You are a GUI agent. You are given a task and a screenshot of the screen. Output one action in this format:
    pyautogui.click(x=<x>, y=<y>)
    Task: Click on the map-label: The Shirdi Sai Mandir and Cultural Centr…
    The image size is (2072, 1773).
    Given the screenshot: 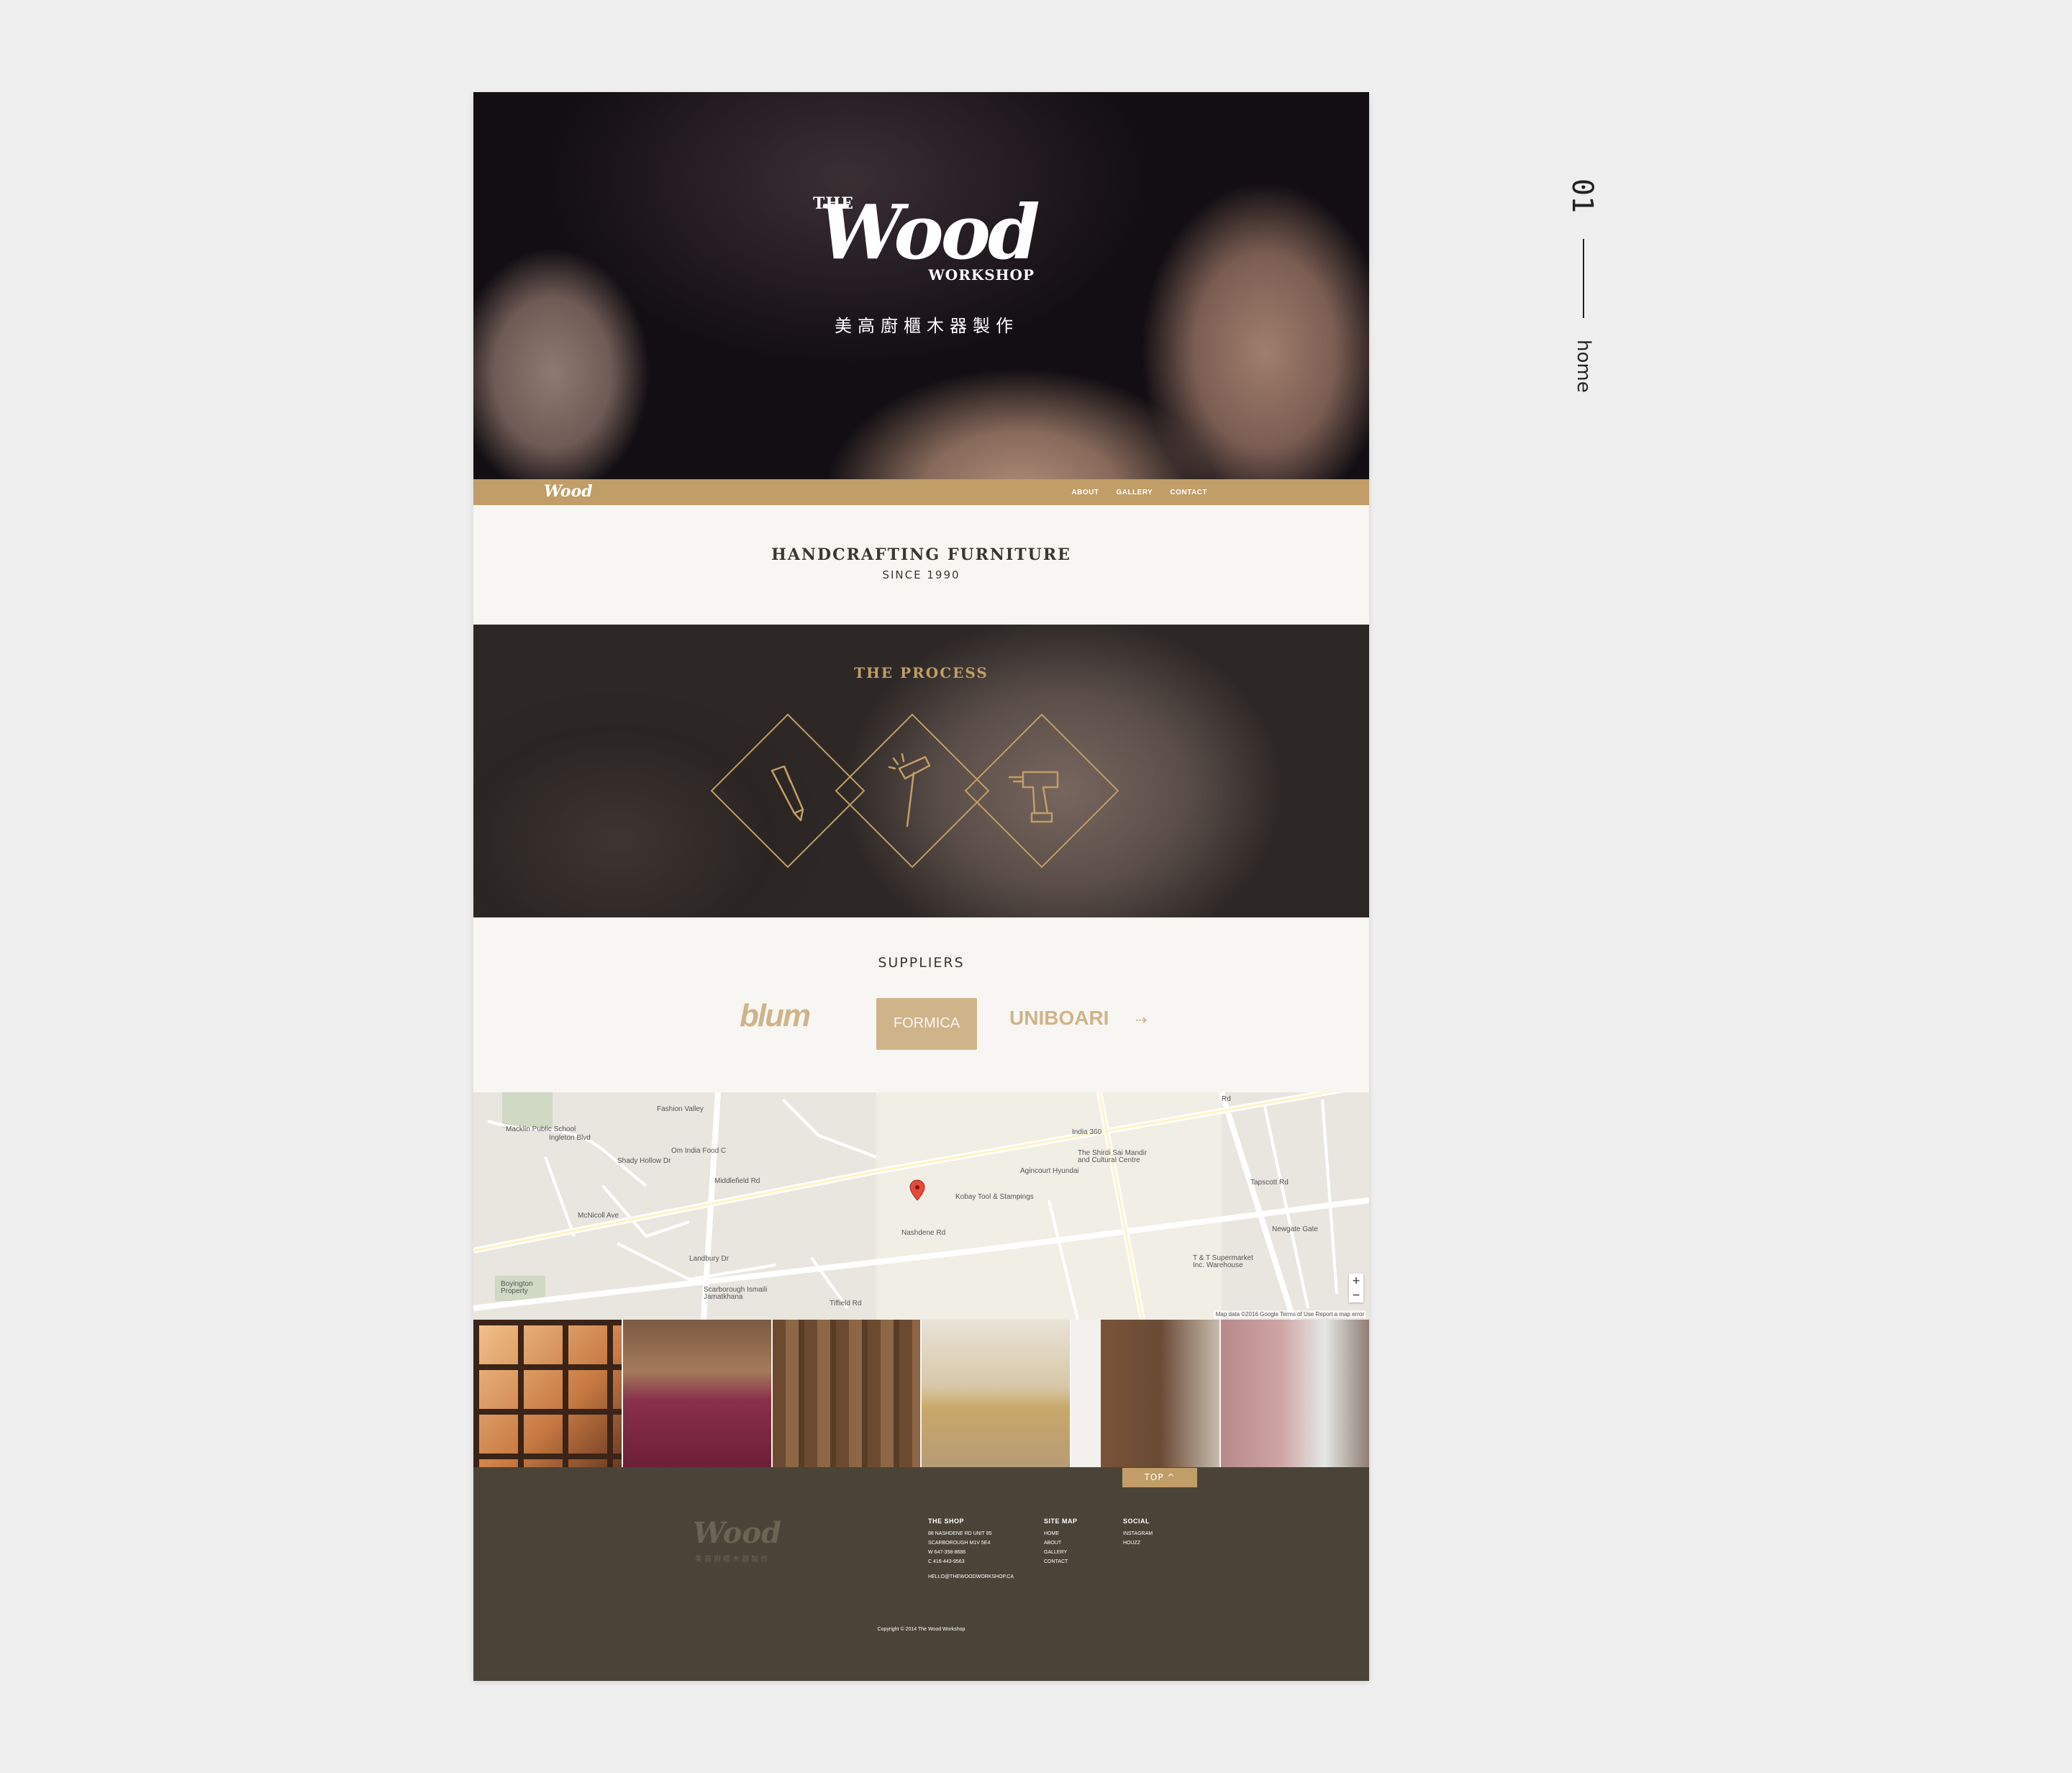 What is the action you would take?
    pyautogui.click(x=1113, y=1156)
    